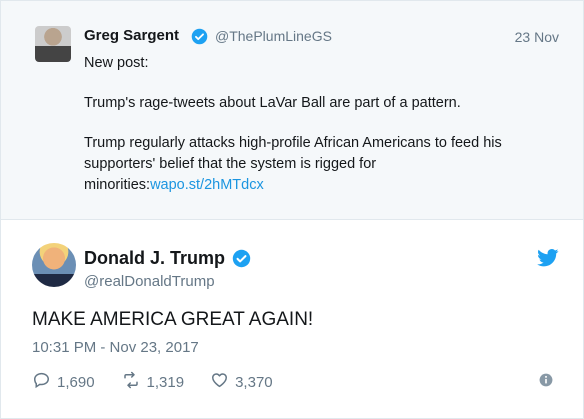 Image resolution: width=584 pixels, height=419 pixels. I want to click on tweet-text: MAKE AMERICA GREAT AGAIN!, so click(173, 319).